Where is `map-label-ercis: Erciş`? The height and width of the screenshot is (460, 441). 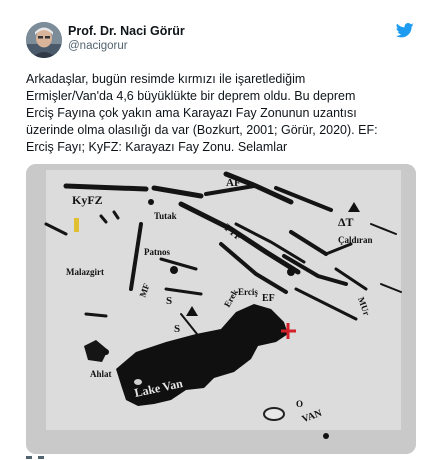 map-label-ercis: Erciş is located at coordinates (248, 292).